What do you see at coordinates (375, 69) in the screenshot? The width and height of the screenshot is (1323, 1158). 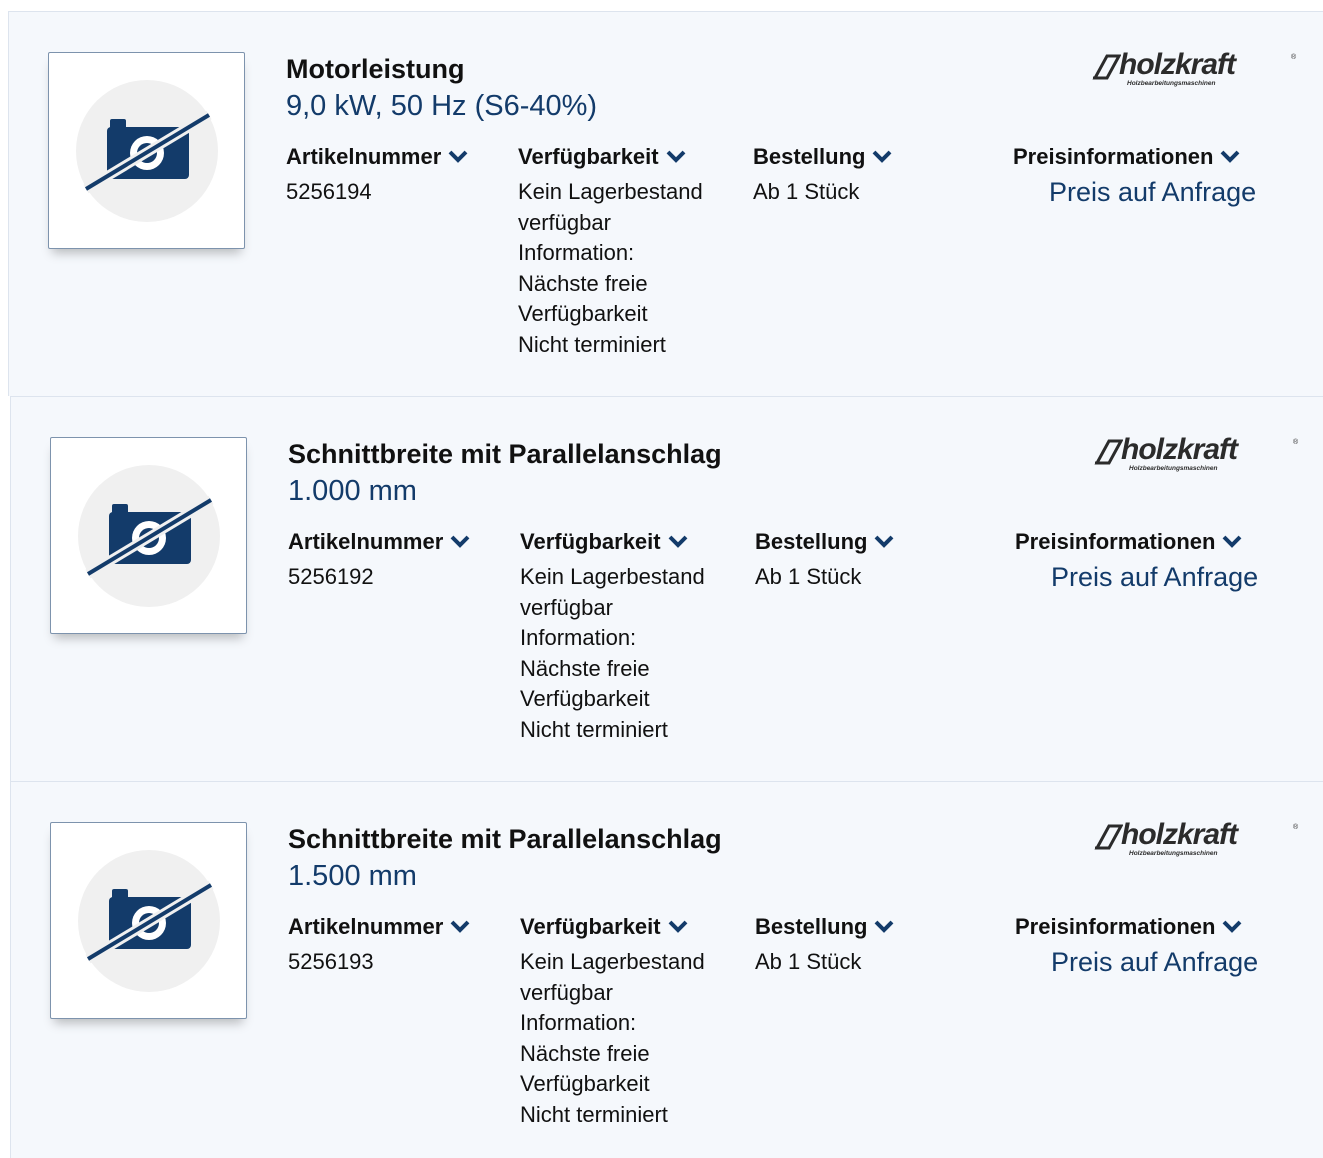 I see `product-title: Motorleistung` at bounding box center [375, 69].